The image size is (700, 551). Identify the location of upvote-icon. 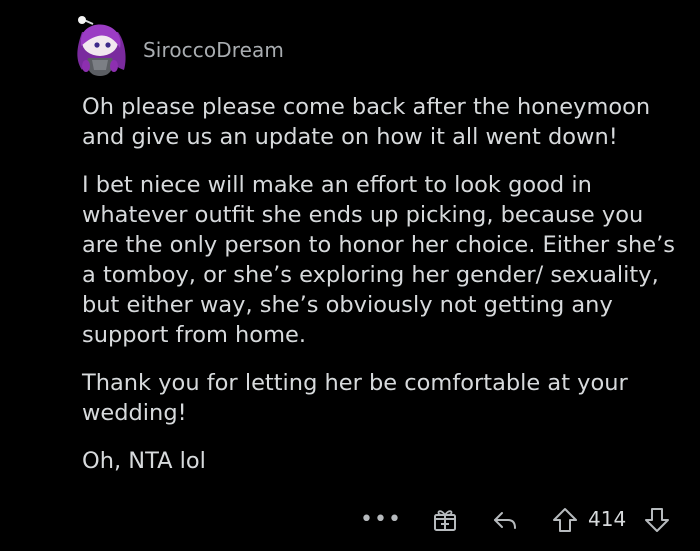
(565, 520).